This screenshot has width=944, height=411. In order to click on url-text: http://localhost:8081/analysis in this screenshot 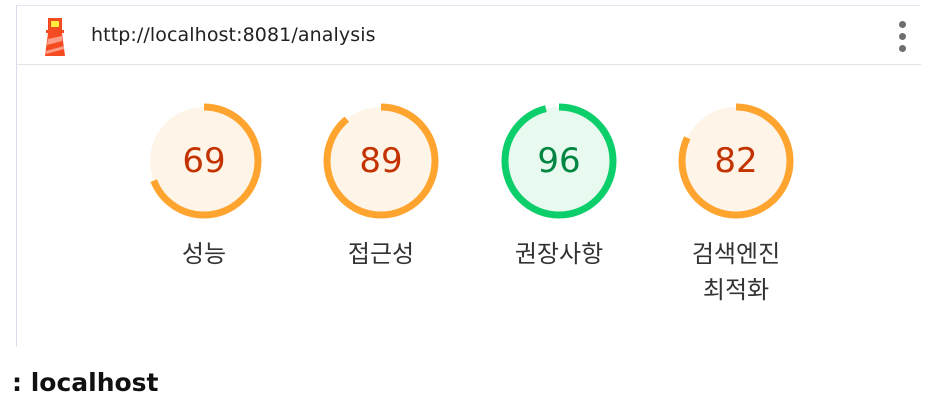, I will do `click(233, 35)`.